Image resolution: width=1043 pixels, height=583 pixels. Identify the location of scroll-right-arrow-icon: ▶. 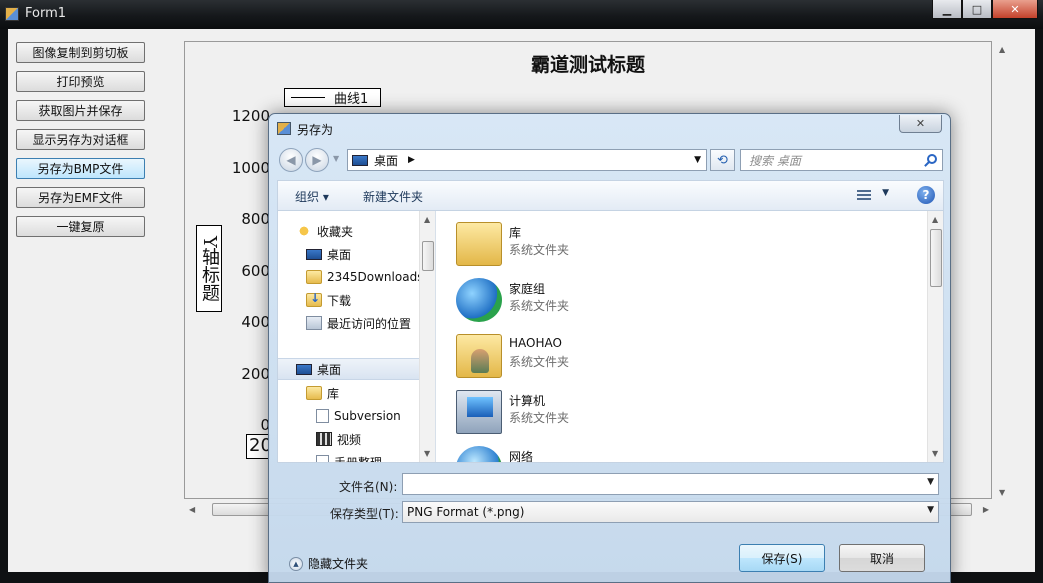
(986, 509).